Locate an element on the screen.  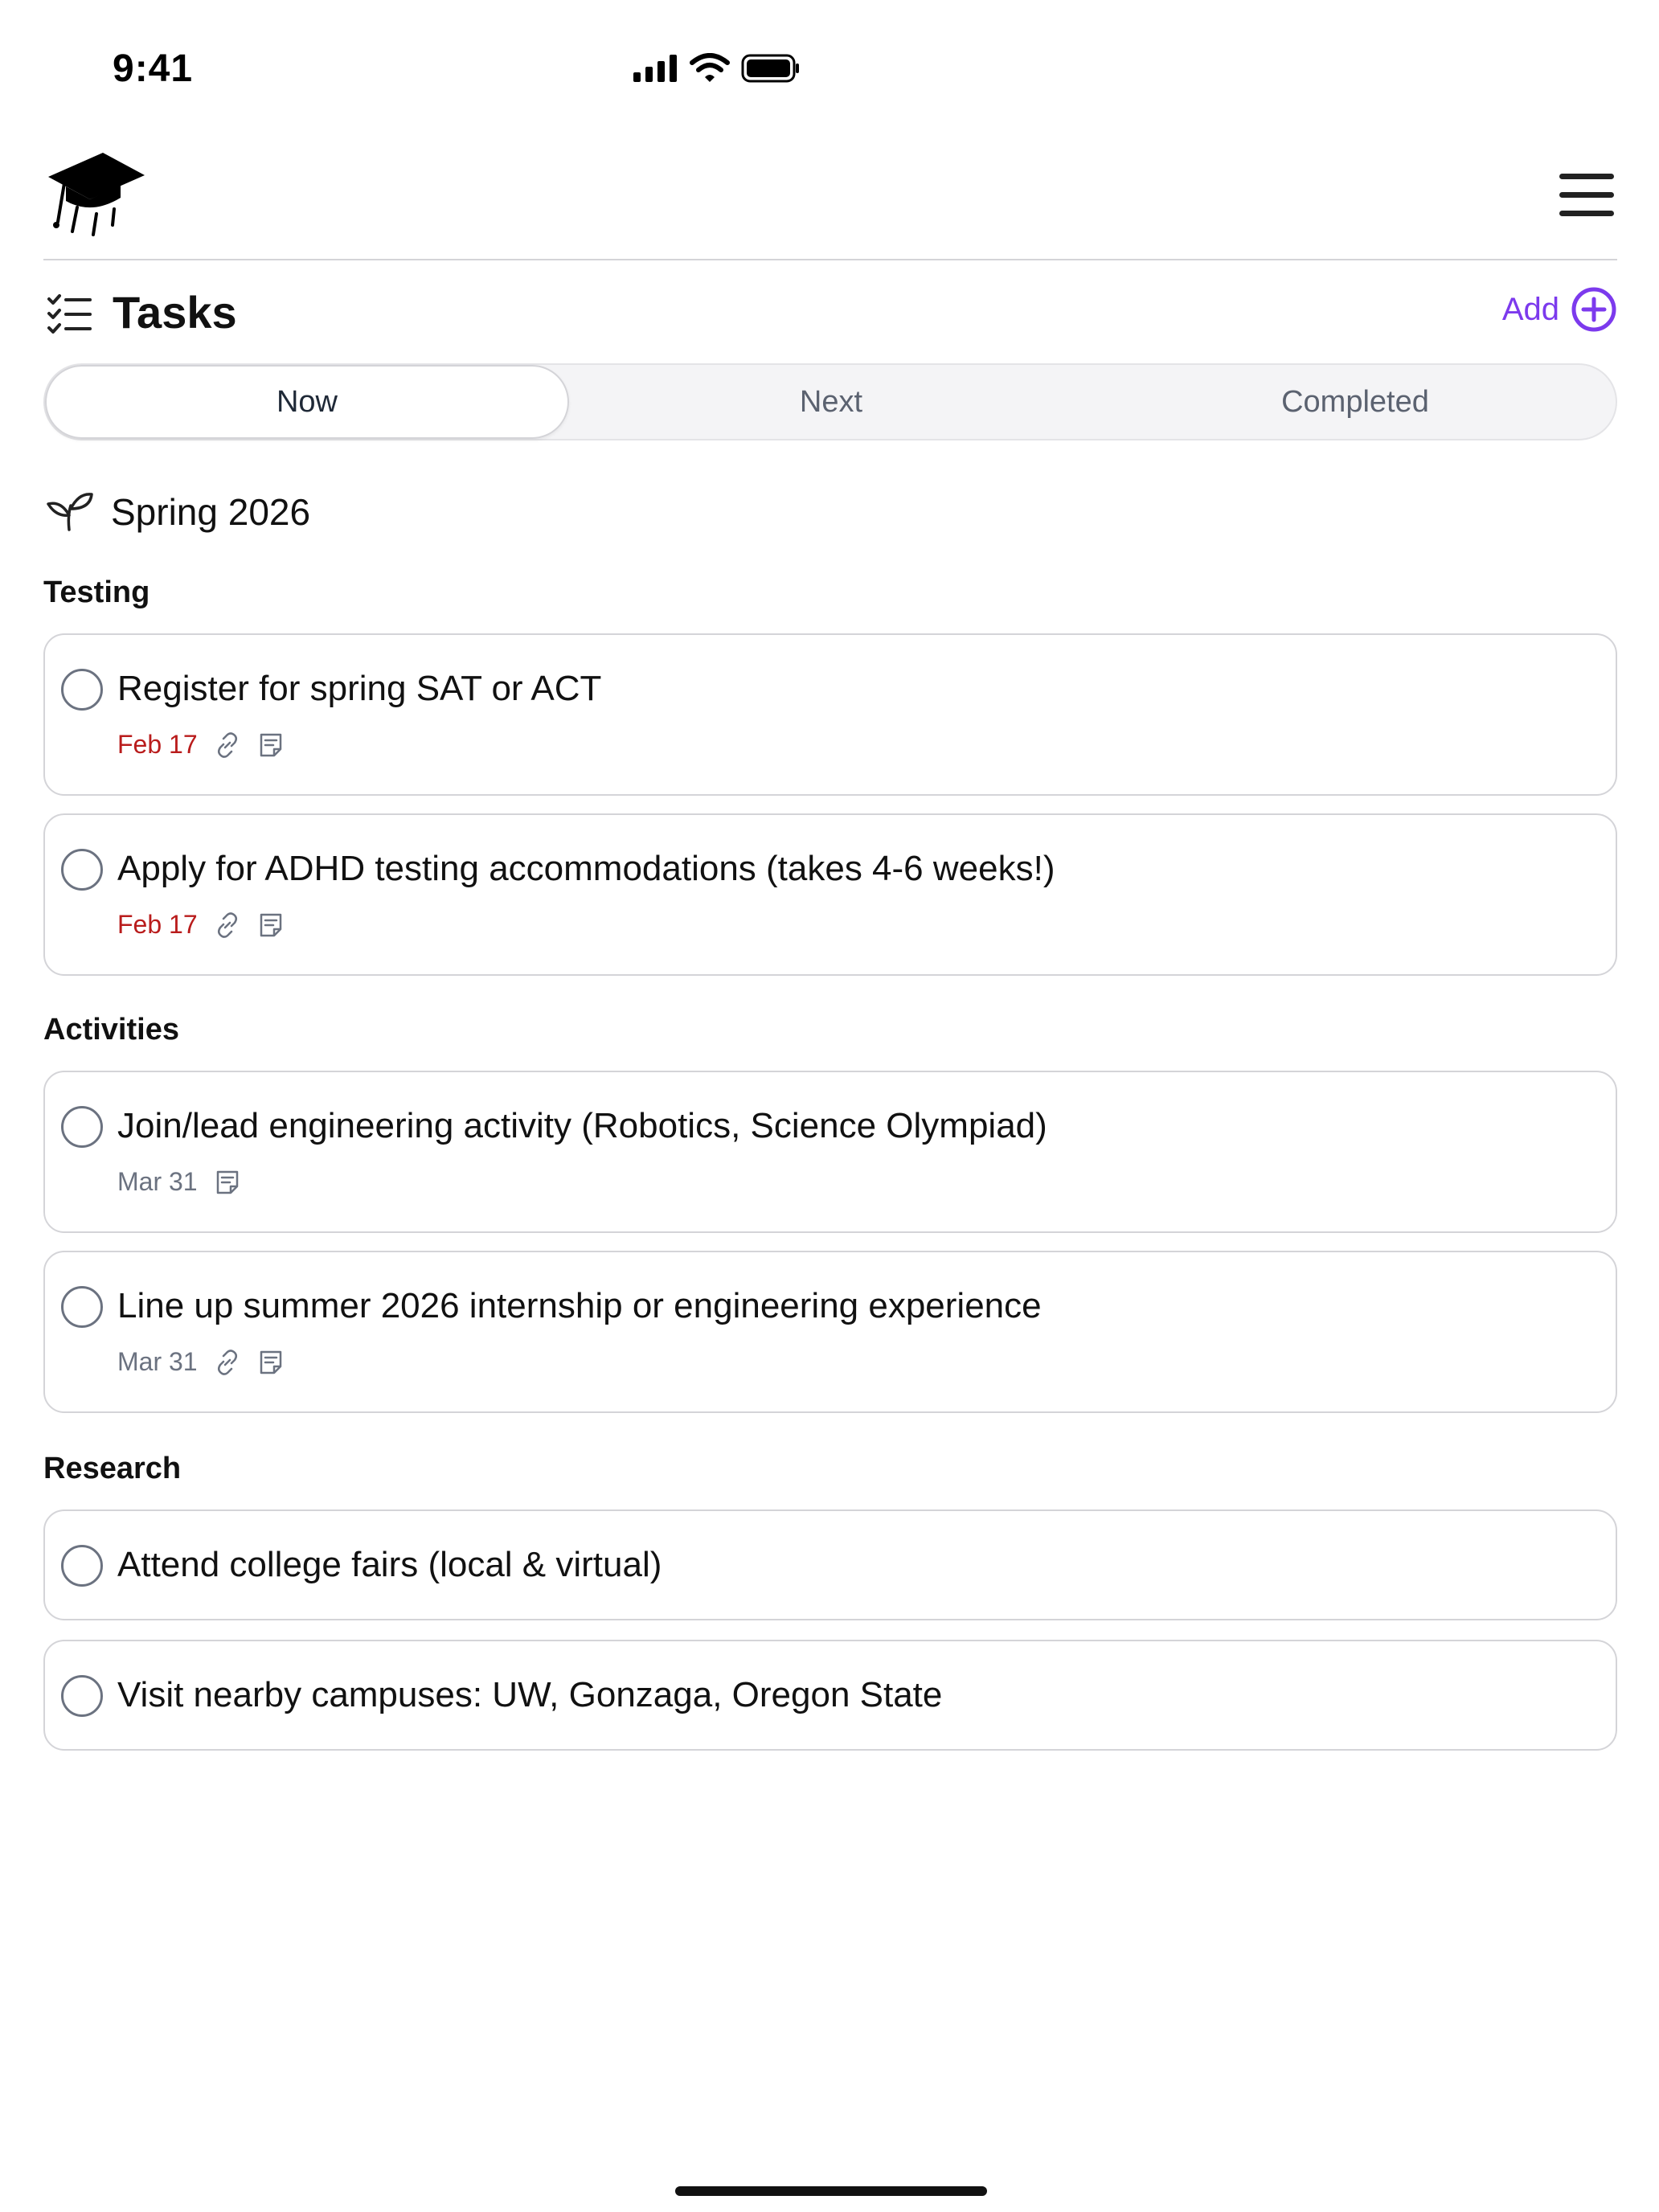
season-title: Spring 2026 is located at coordinates (211, 512).